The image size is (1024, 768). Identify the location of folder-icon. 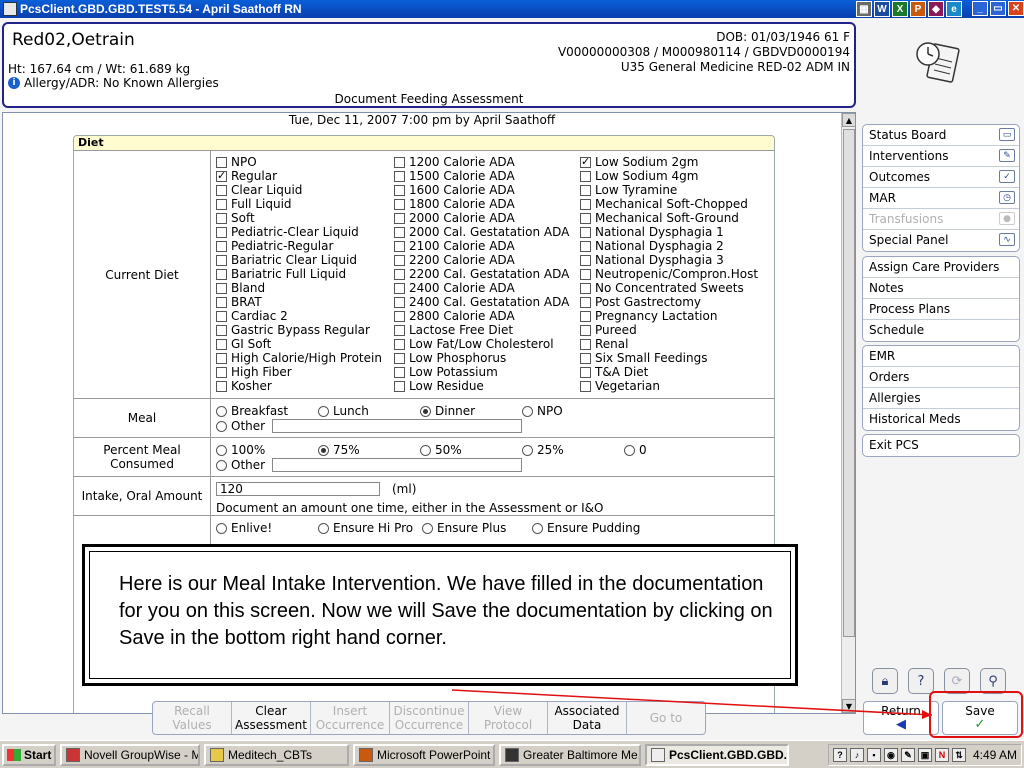
(217, 754).